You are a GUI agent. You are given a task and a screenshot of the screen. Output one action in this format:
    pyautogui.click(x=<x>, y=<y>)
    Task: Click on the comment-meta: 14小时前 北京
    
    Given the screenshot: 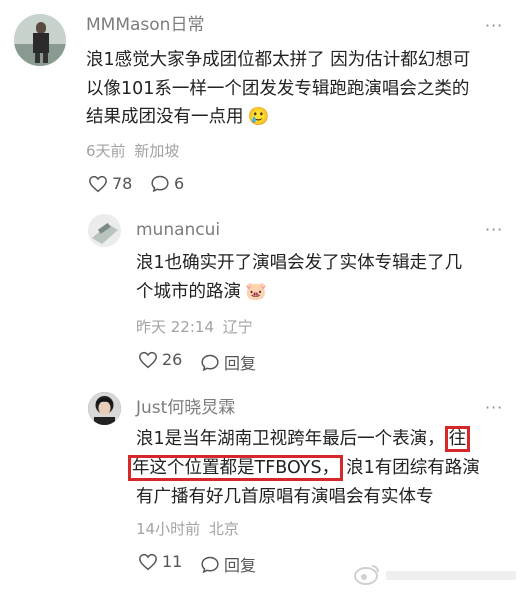 What is the action you would take?
    pyautogui.click(x=187, y=529)
    